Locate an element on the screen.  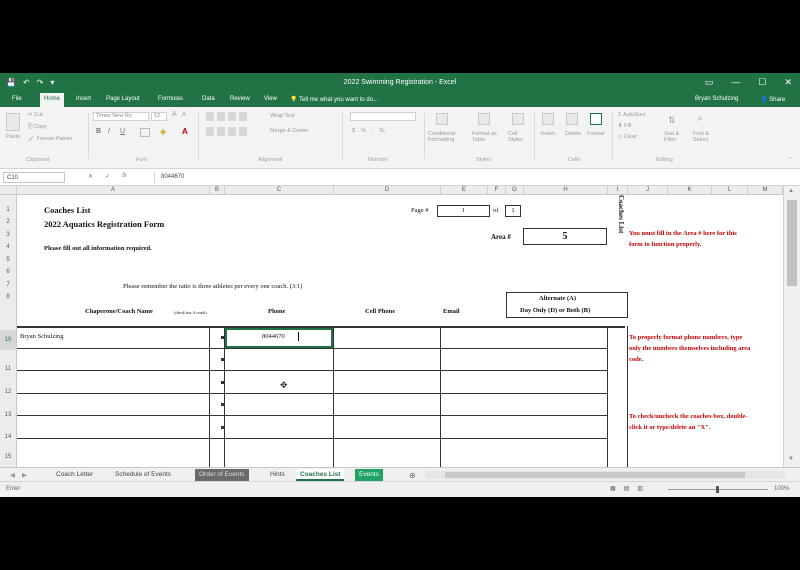
row-header-15: 15 is located at coordinates (8, 457).